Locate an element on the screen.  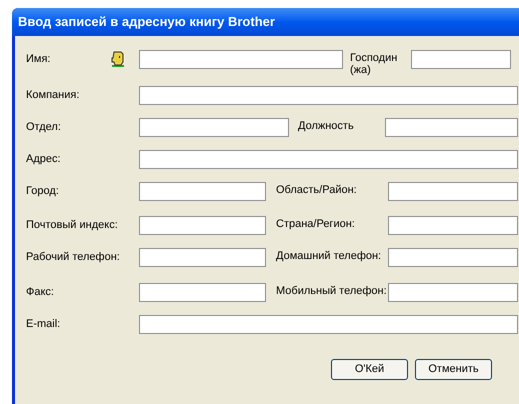
field-label: Господин (жа) is located at coordinates (374, 63).